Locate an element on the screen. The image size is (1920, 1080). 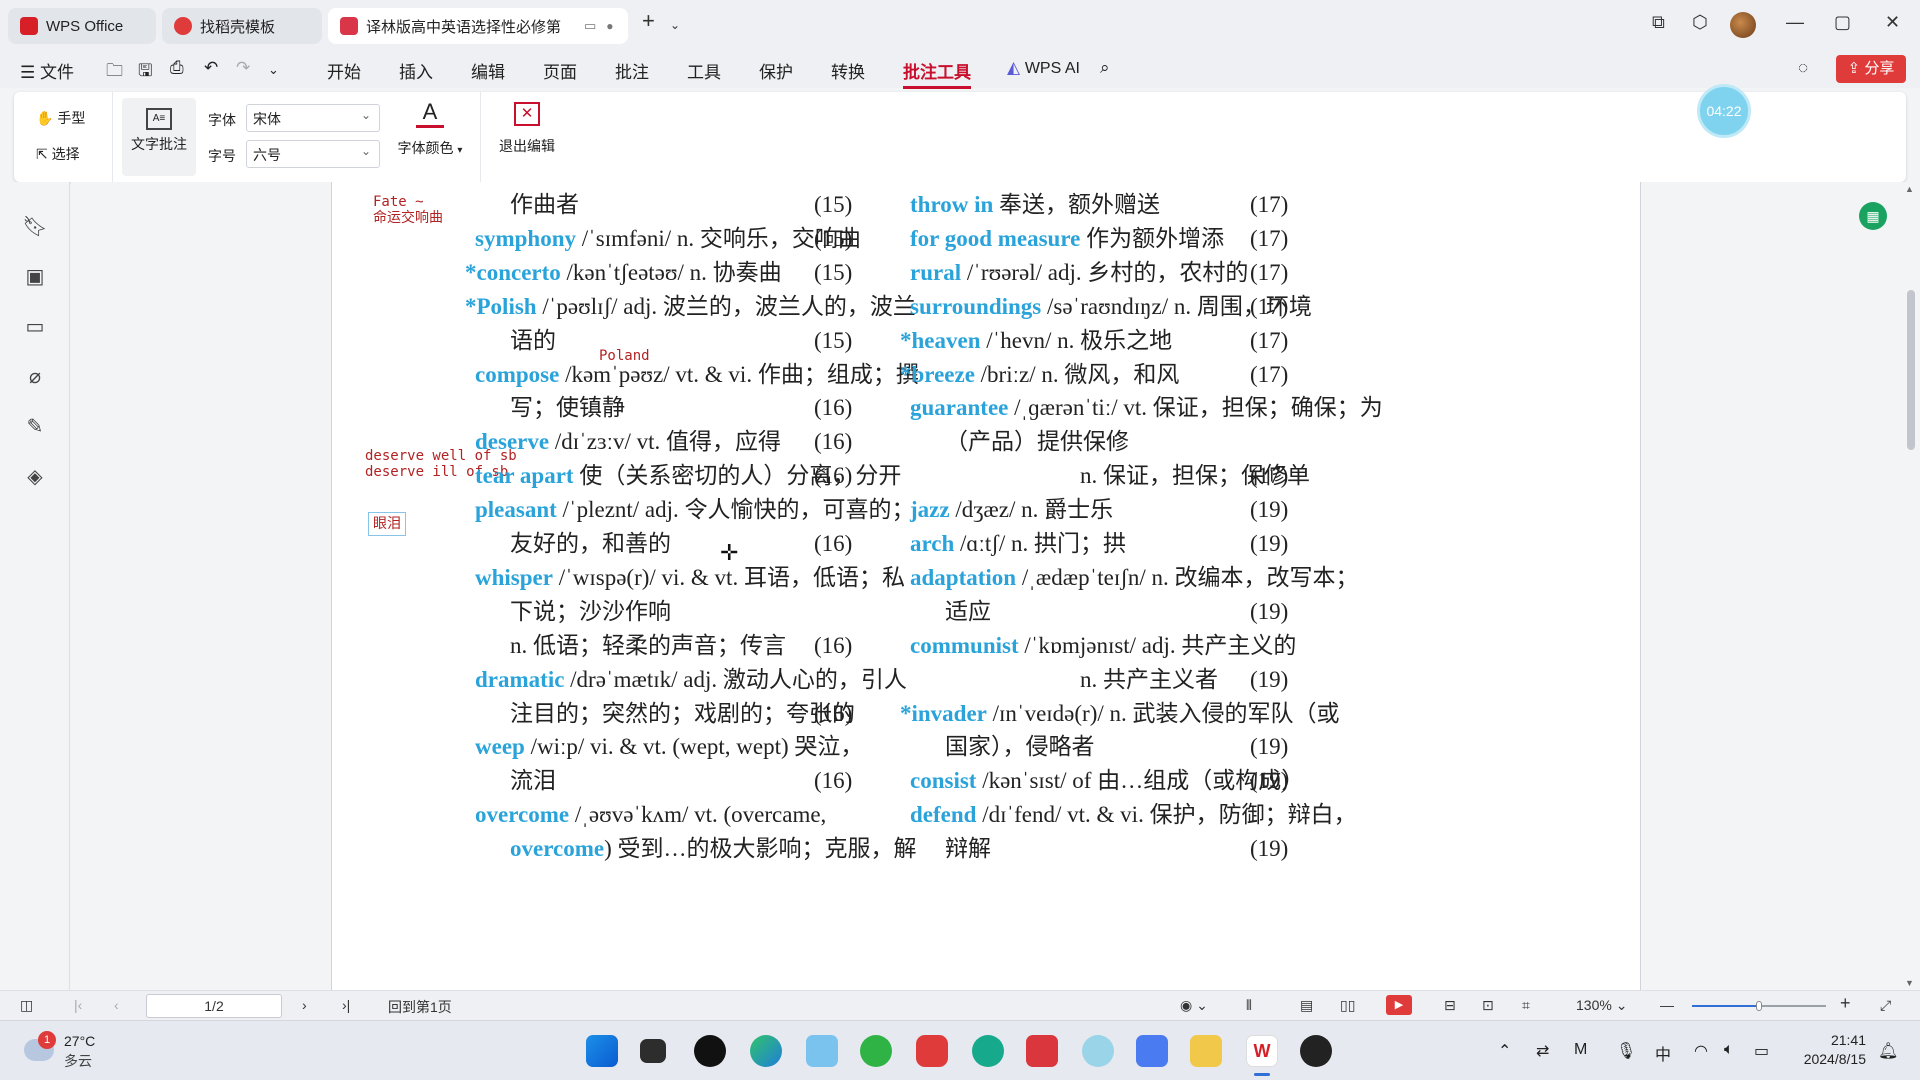
zoom-select: 130% ⌄ is located at coordinates (1601, 1005).